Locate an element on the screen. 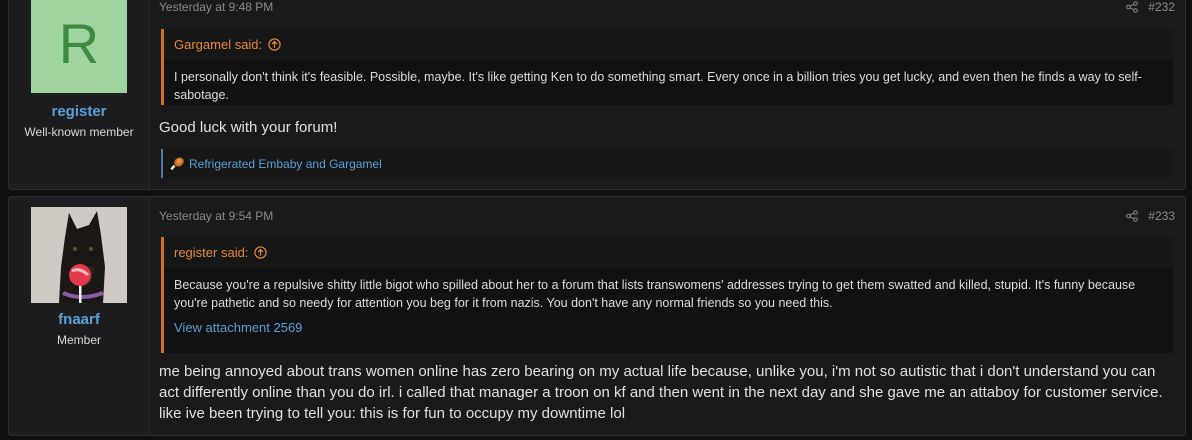 This screenshot has height=440, width=1192. view-attachment-link: View attachment 2569 is located at coordinates (668, 328).